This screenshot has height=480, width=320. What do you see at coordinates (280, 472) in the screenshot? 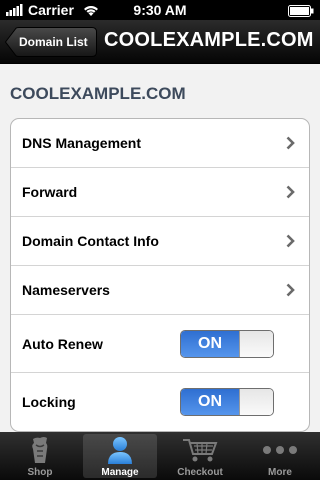
I see `tab-label: More` at bounding box center [280, 472].